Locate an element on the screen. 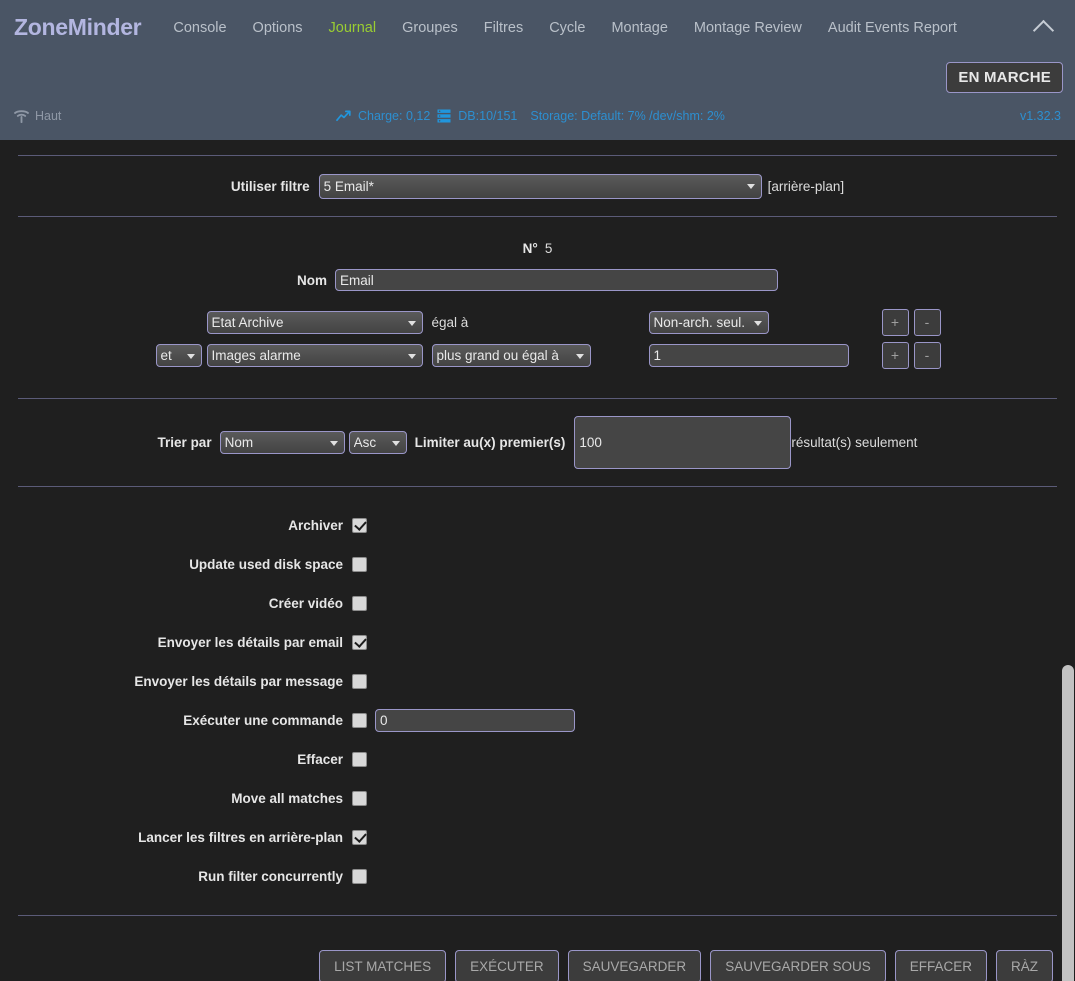 This screenshot has height=981, width=1075. sort-direction-select: Asc is located at coordinates (377, 442).